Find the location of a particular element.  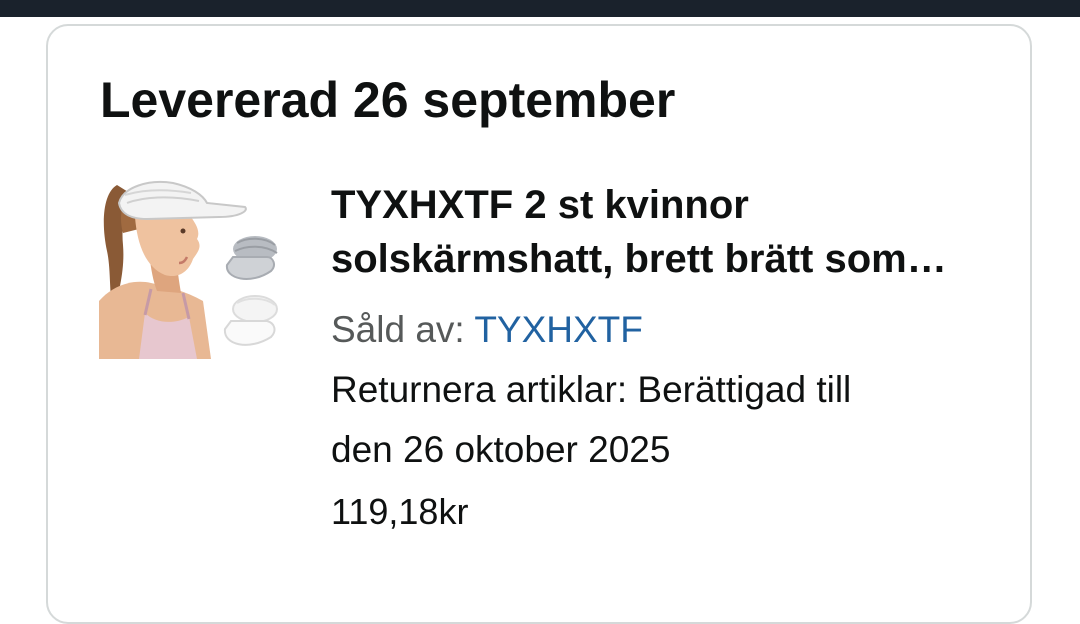

status-bar is located at coordinates (540, 8).